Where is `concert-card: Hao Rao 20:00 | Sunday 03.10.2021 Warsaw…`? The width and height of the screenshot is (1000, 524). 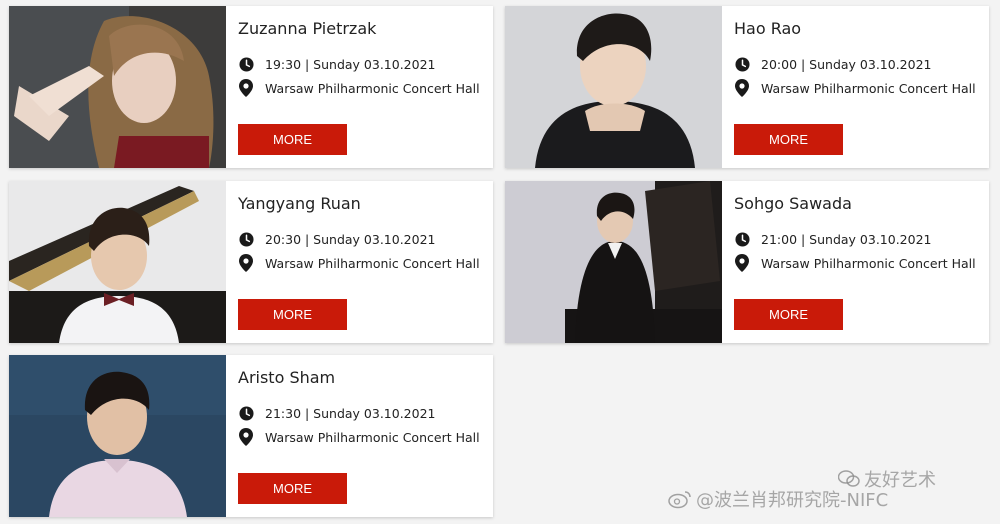
concert-card: Hao Rao 20:00 | Sunday 03.10.2021 Warsaw… is located at coordinates (747, 87).